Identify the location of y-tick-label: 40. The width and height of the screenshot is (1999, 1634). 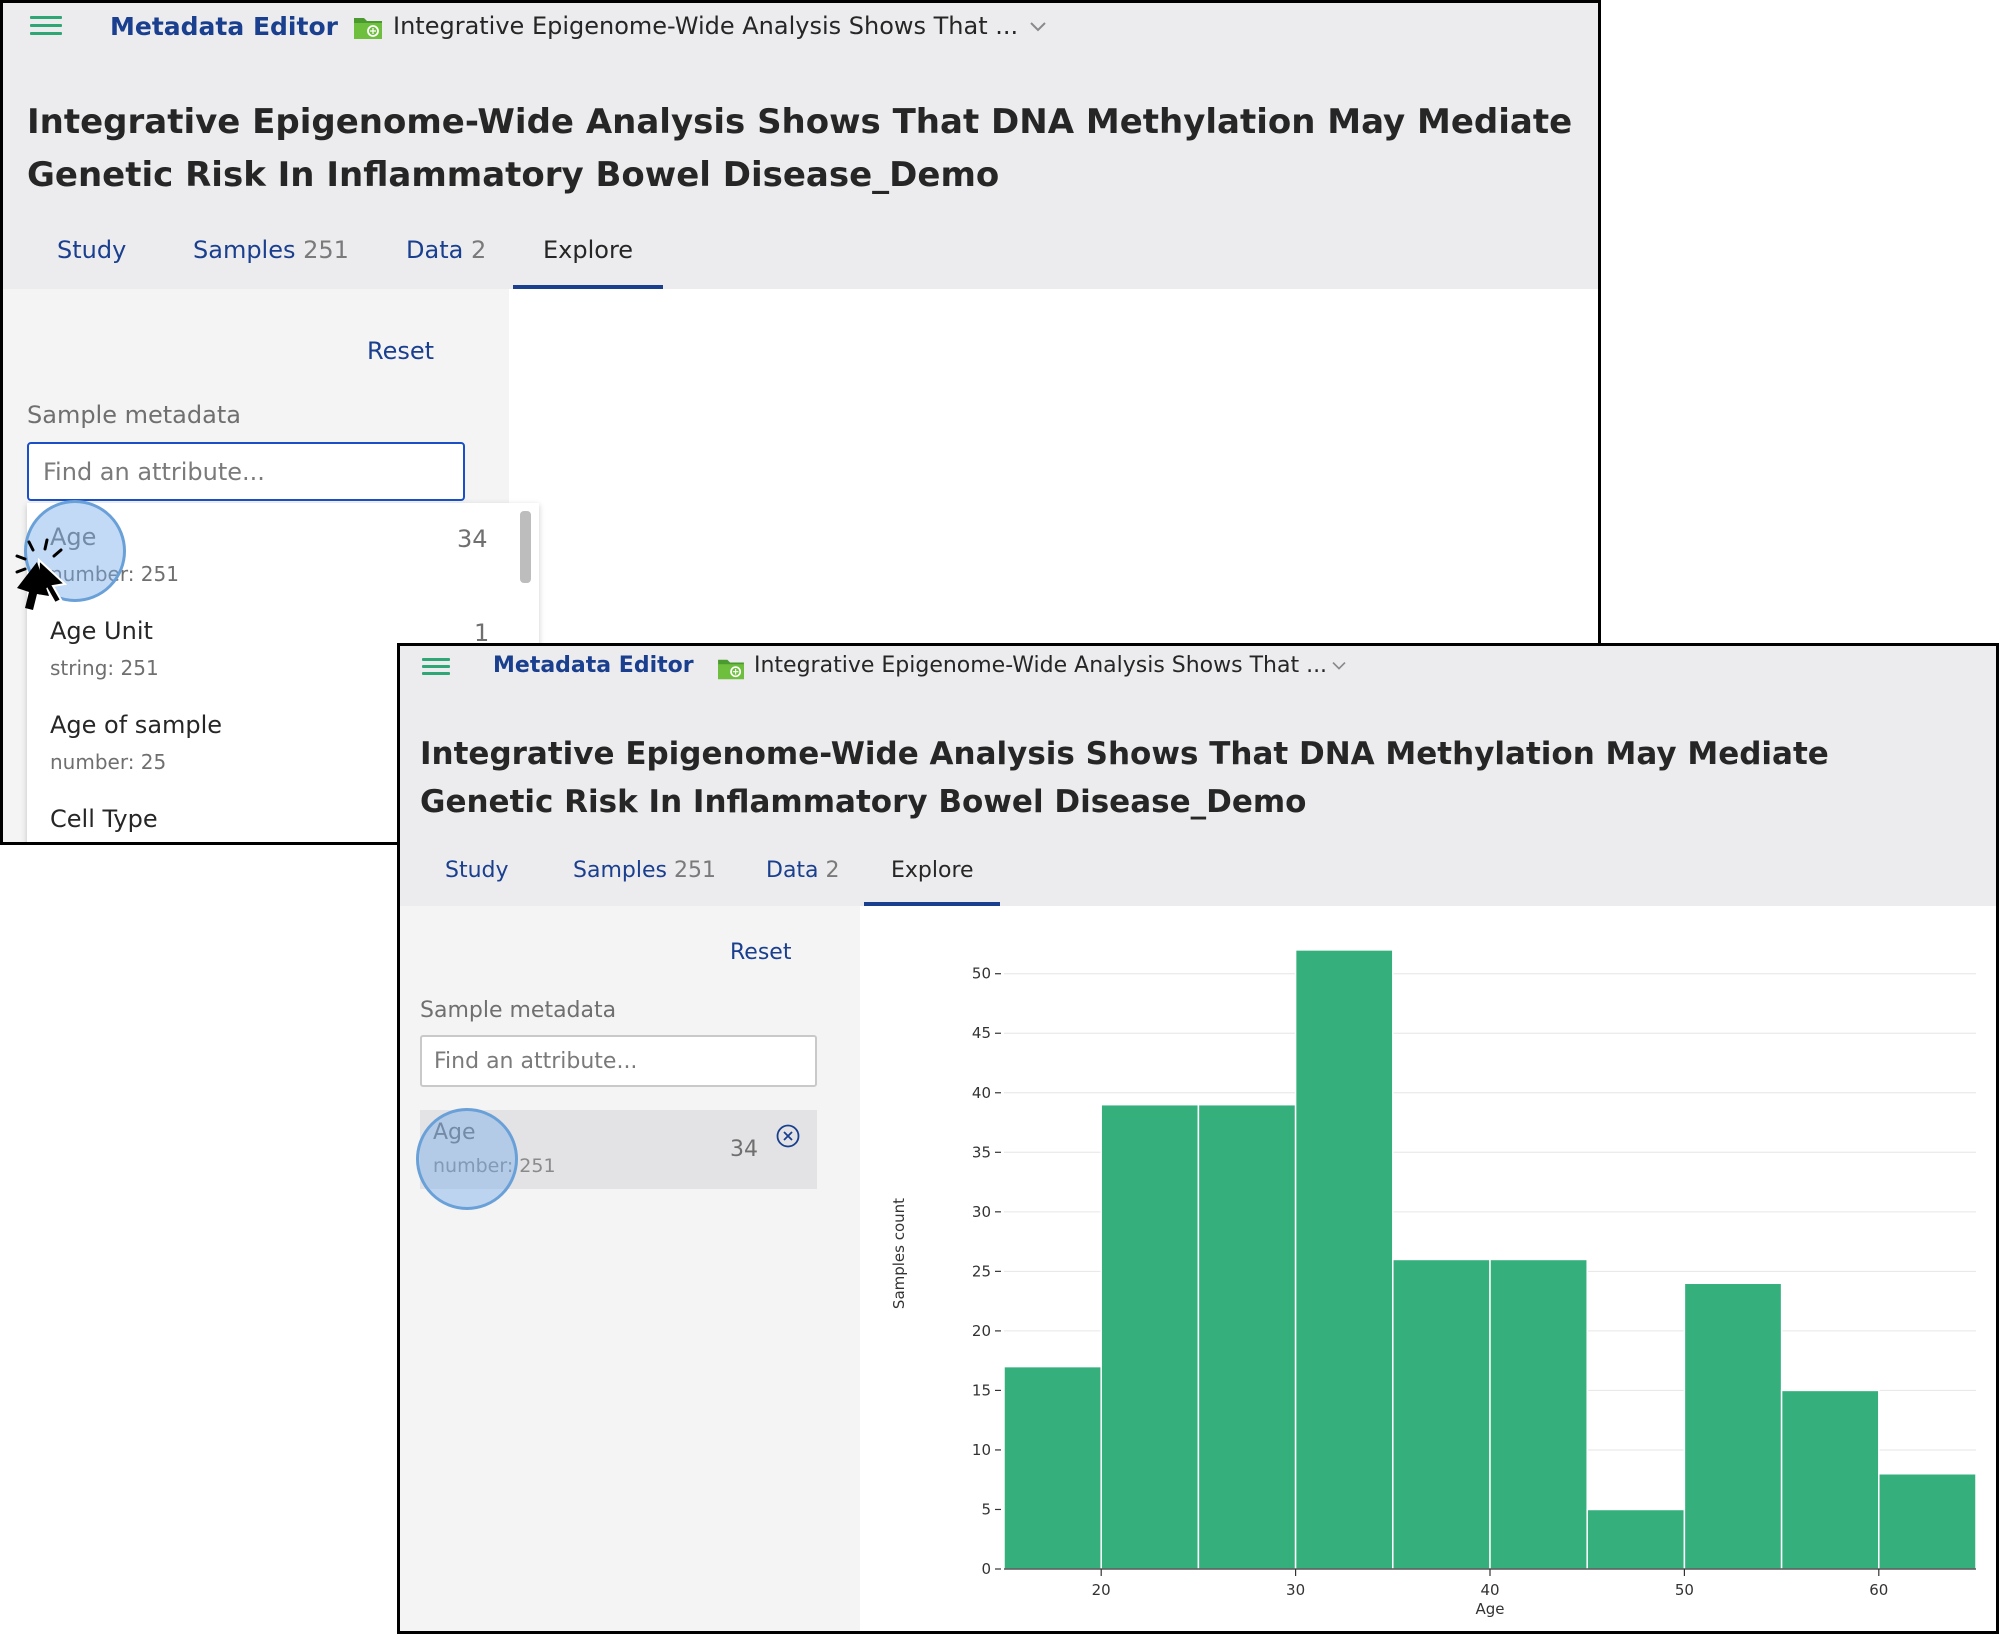
(981, 1093).